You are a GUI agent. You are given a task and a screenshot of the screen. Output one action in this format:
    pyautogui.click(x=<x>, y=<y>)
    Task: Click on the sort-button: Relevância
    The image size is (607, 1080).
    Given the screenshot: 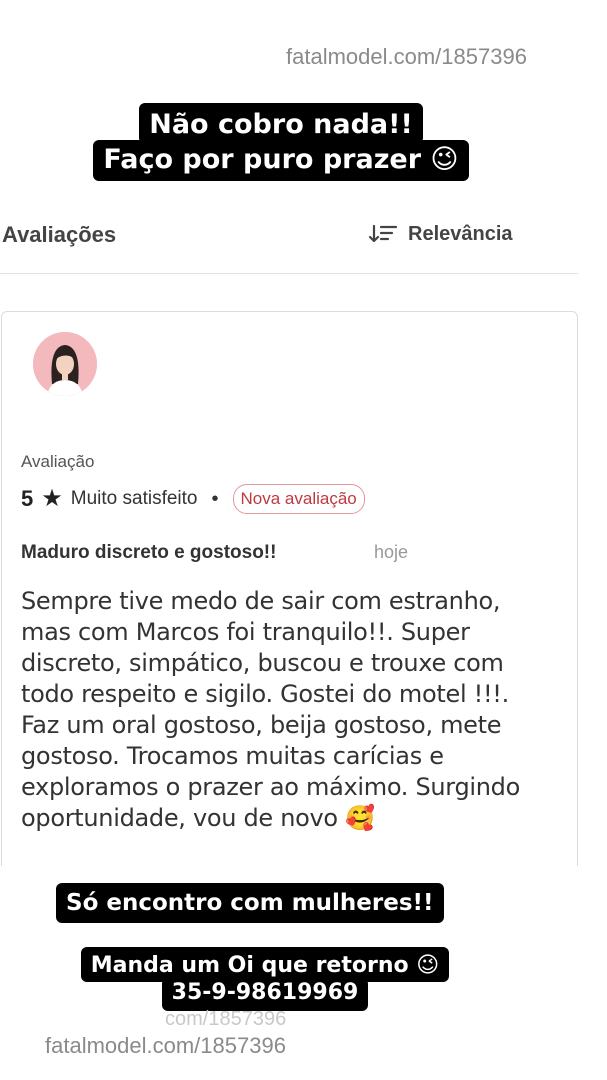 What is the action you would take?
    pyautogui.click(x=440, y=234)
    